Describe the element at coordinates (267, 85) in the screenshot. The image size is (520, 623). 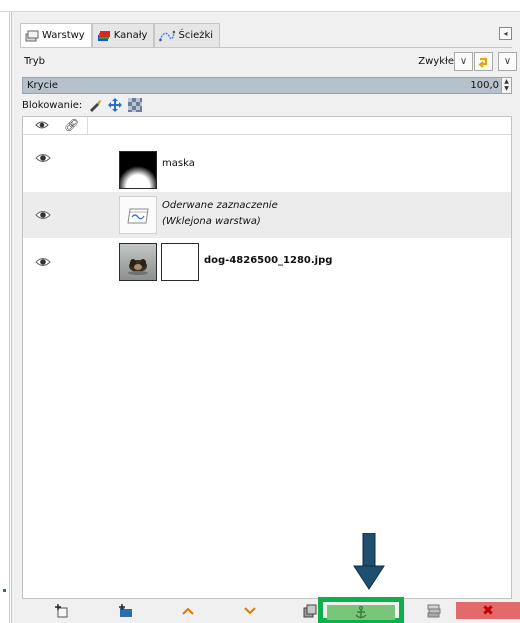
I see `opacity-slider: Krycie 100,0 ▲ ▼` at that location.